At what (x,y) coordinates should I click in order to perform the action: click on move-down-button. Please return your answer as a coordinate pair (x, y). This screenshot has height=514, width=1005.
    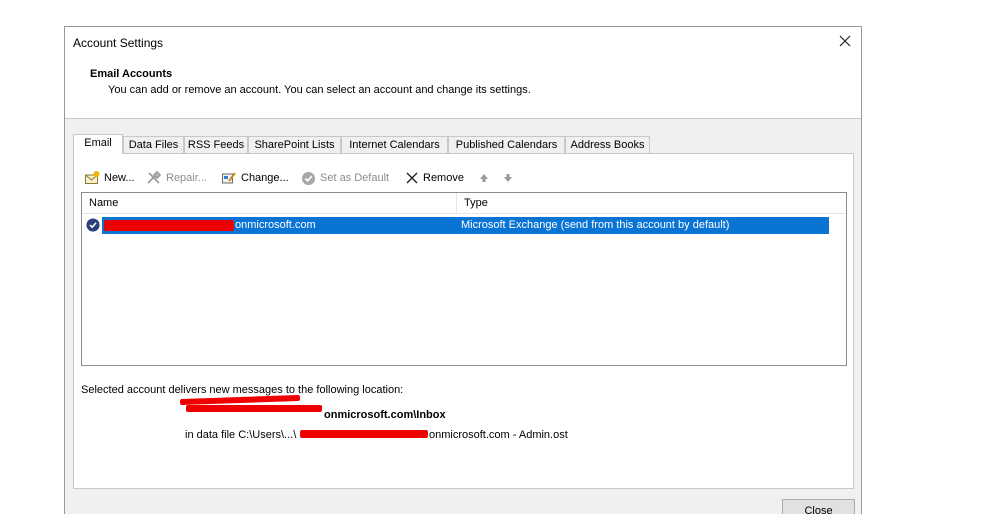
    Looking at the image, I should click on (508, 178).